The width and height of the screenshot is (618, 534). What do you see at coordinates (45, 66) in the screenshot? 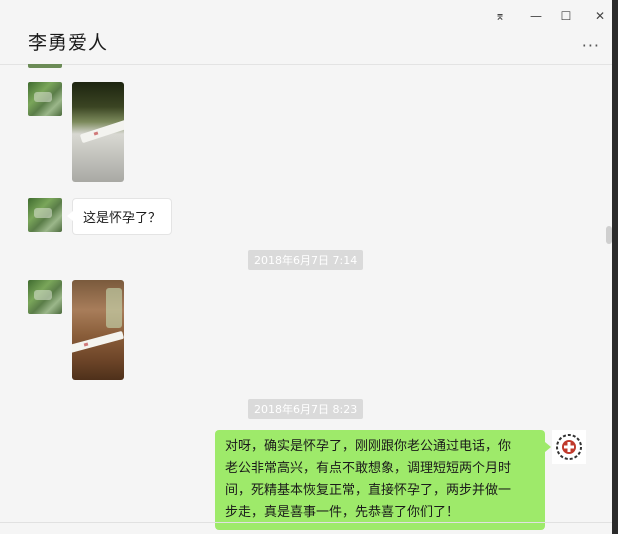
I see `avatar` at bounding box center [45, 66].